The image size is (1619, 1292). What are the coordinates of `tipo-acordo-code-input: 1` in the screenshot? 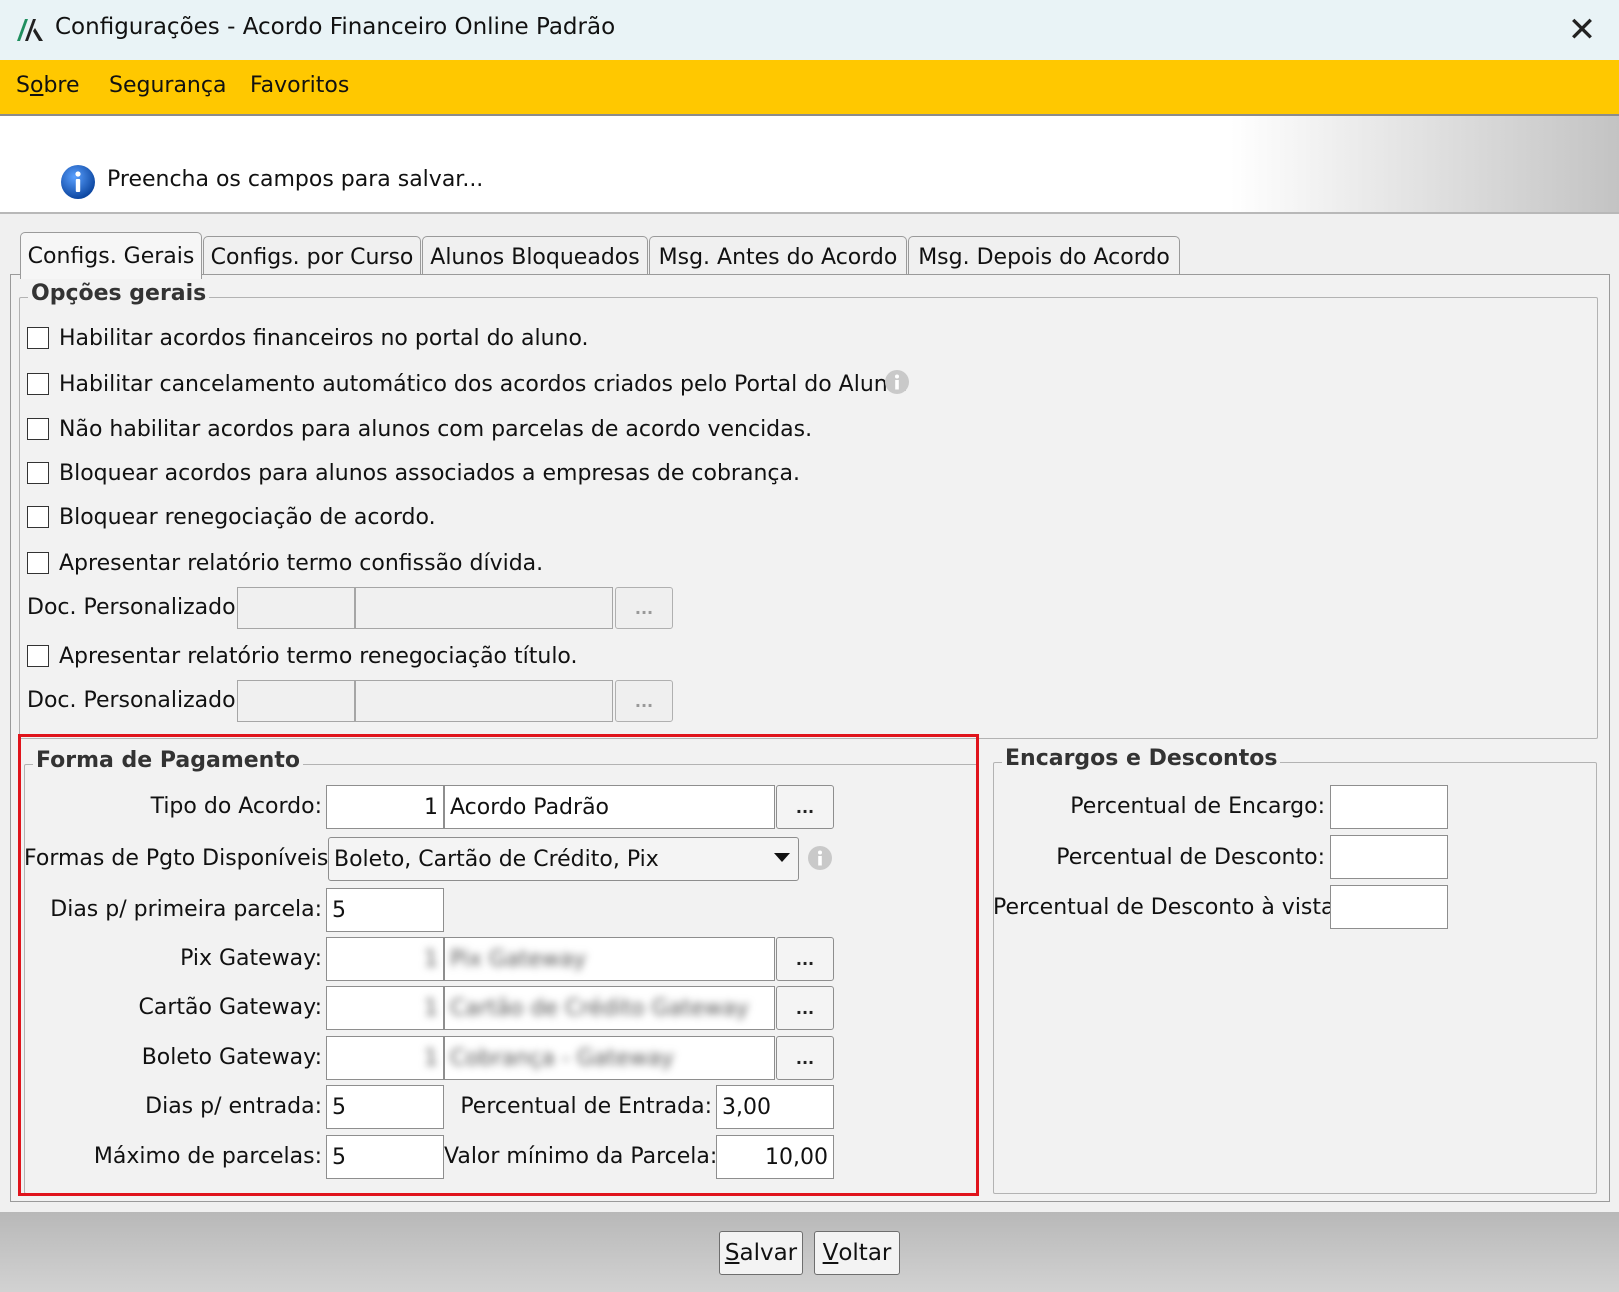 It's located at (385, 807).